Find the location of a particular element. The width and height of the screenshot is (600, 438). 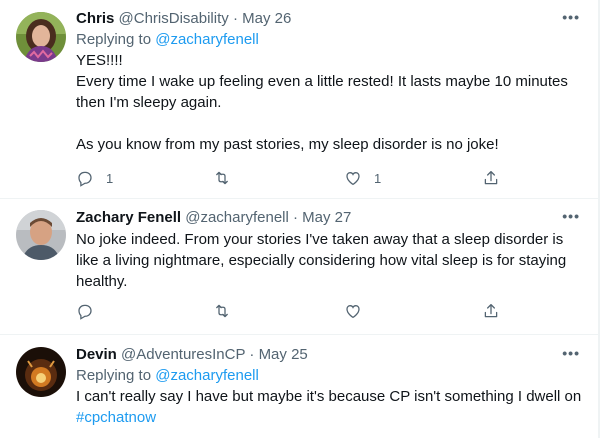

display-name: Devin is located at coordinates (96, 354).